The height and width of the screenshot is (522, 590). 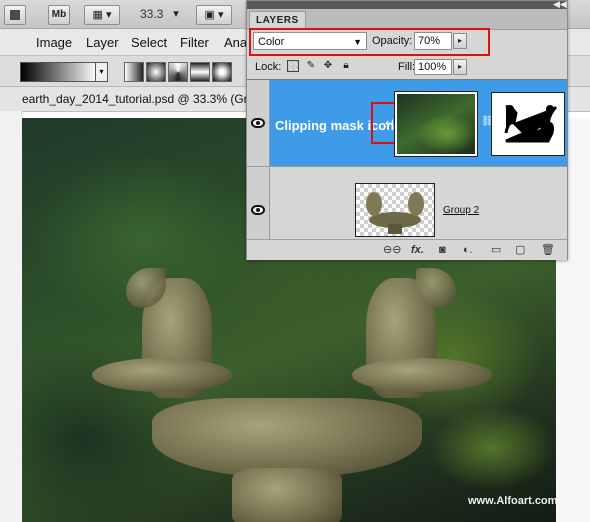 I want to click on annotation-highlight-box, so click(x=369, y=42).